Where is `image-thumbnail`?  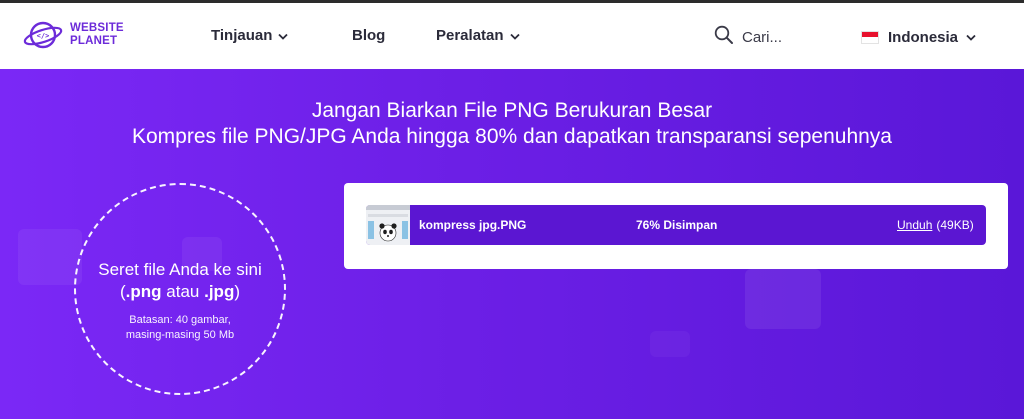
image-thumbnail is located at coordinates (388, 225).